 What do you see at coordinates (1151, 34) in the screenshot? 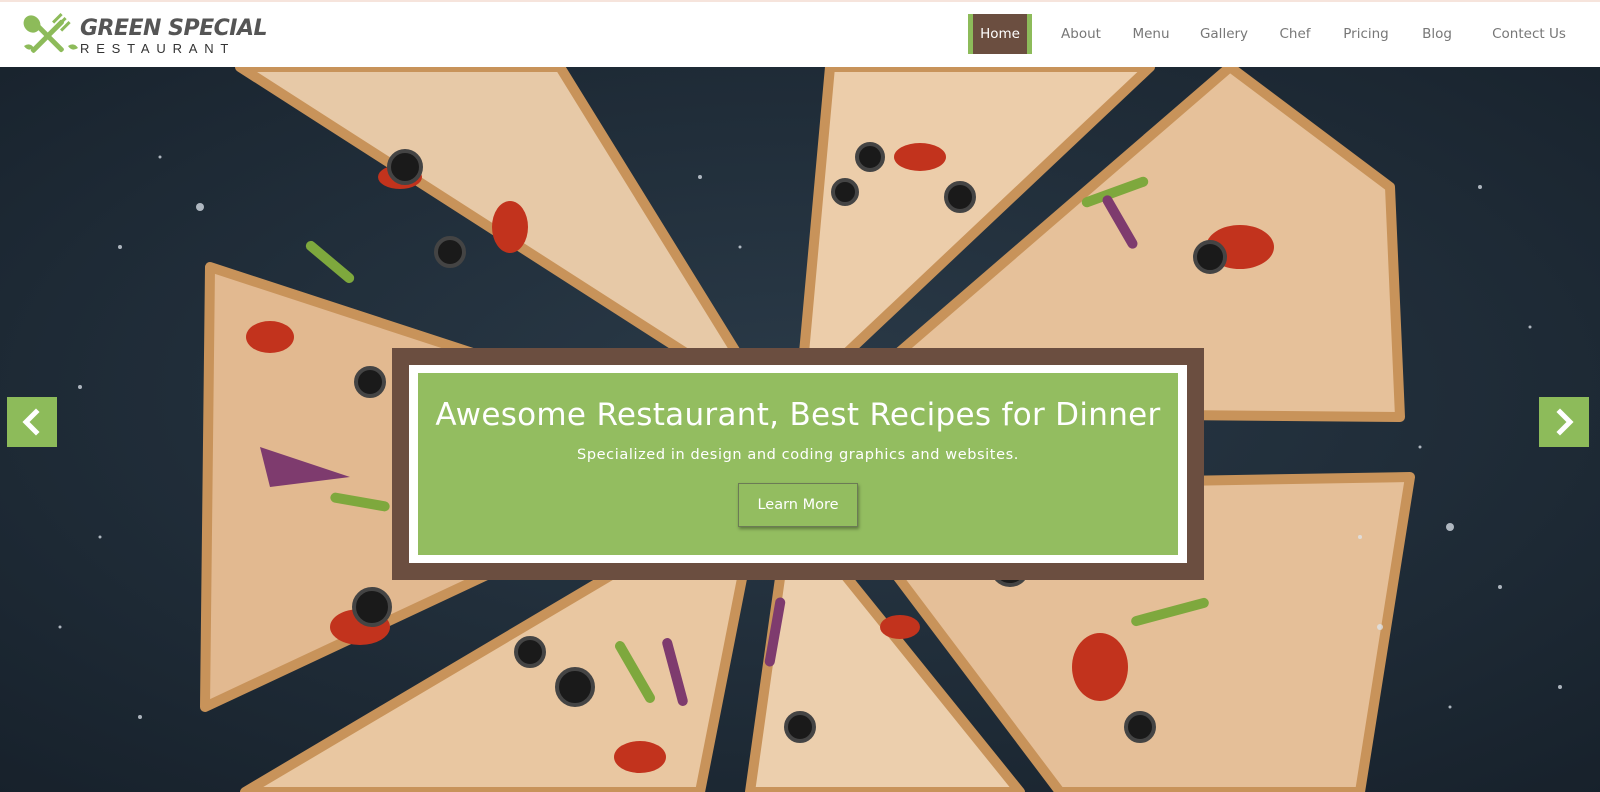
I see `nav-item-menu: Menu` at bounding box center [1151, 34].